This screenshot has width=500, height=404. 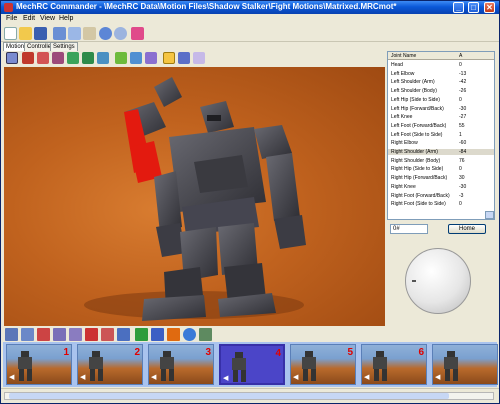 I want to click on joint-name: Left Shoulder (Body), so click(x=414, y=91).